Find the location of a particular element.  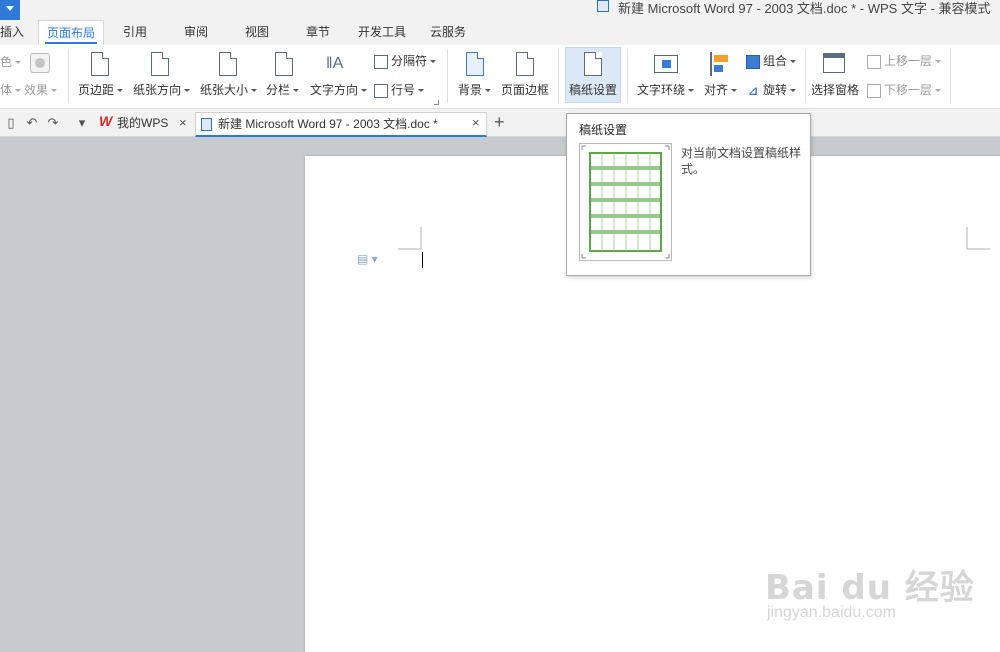

effect-button: 效果 is located at coordinates (41, 89).